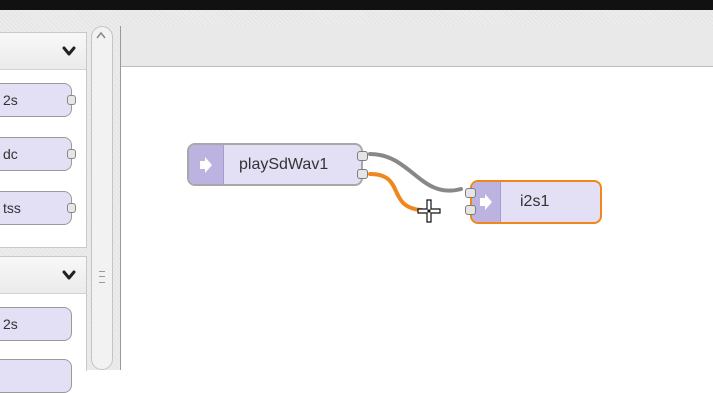 The height and width of the screenshot is (393, 713). What do you see at coordinates (10, 154) in the screenshot?
I see `palette-node-label: dc` at bounding box center [10, 154].